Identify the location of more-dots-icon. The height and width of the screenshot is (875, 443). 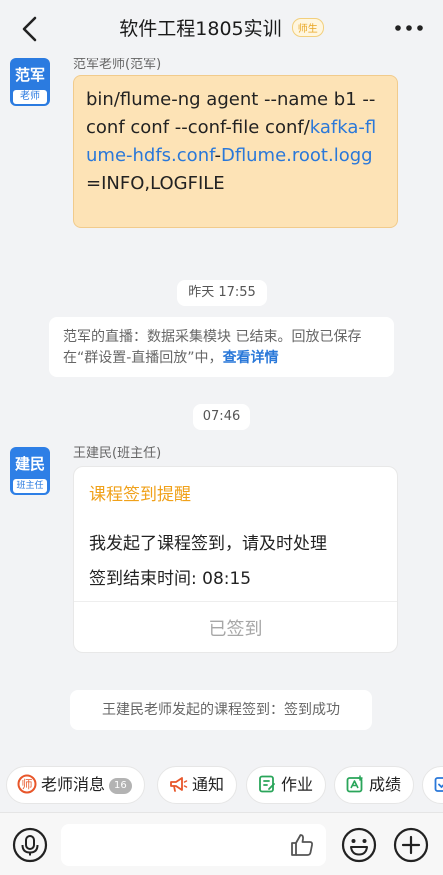
(409, 28).